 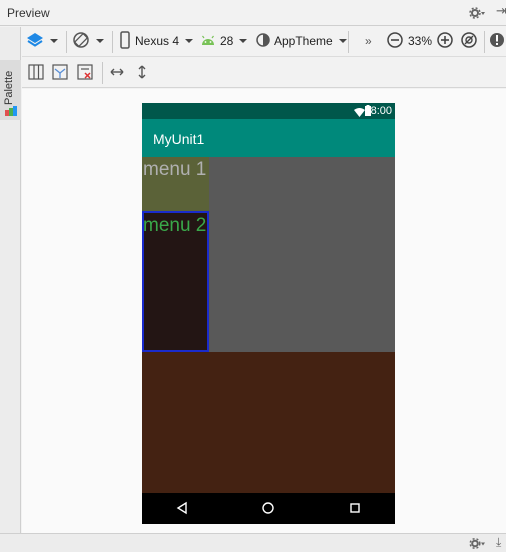 I want to click on zoom-to-fit-button, so click(x=469, y=41).